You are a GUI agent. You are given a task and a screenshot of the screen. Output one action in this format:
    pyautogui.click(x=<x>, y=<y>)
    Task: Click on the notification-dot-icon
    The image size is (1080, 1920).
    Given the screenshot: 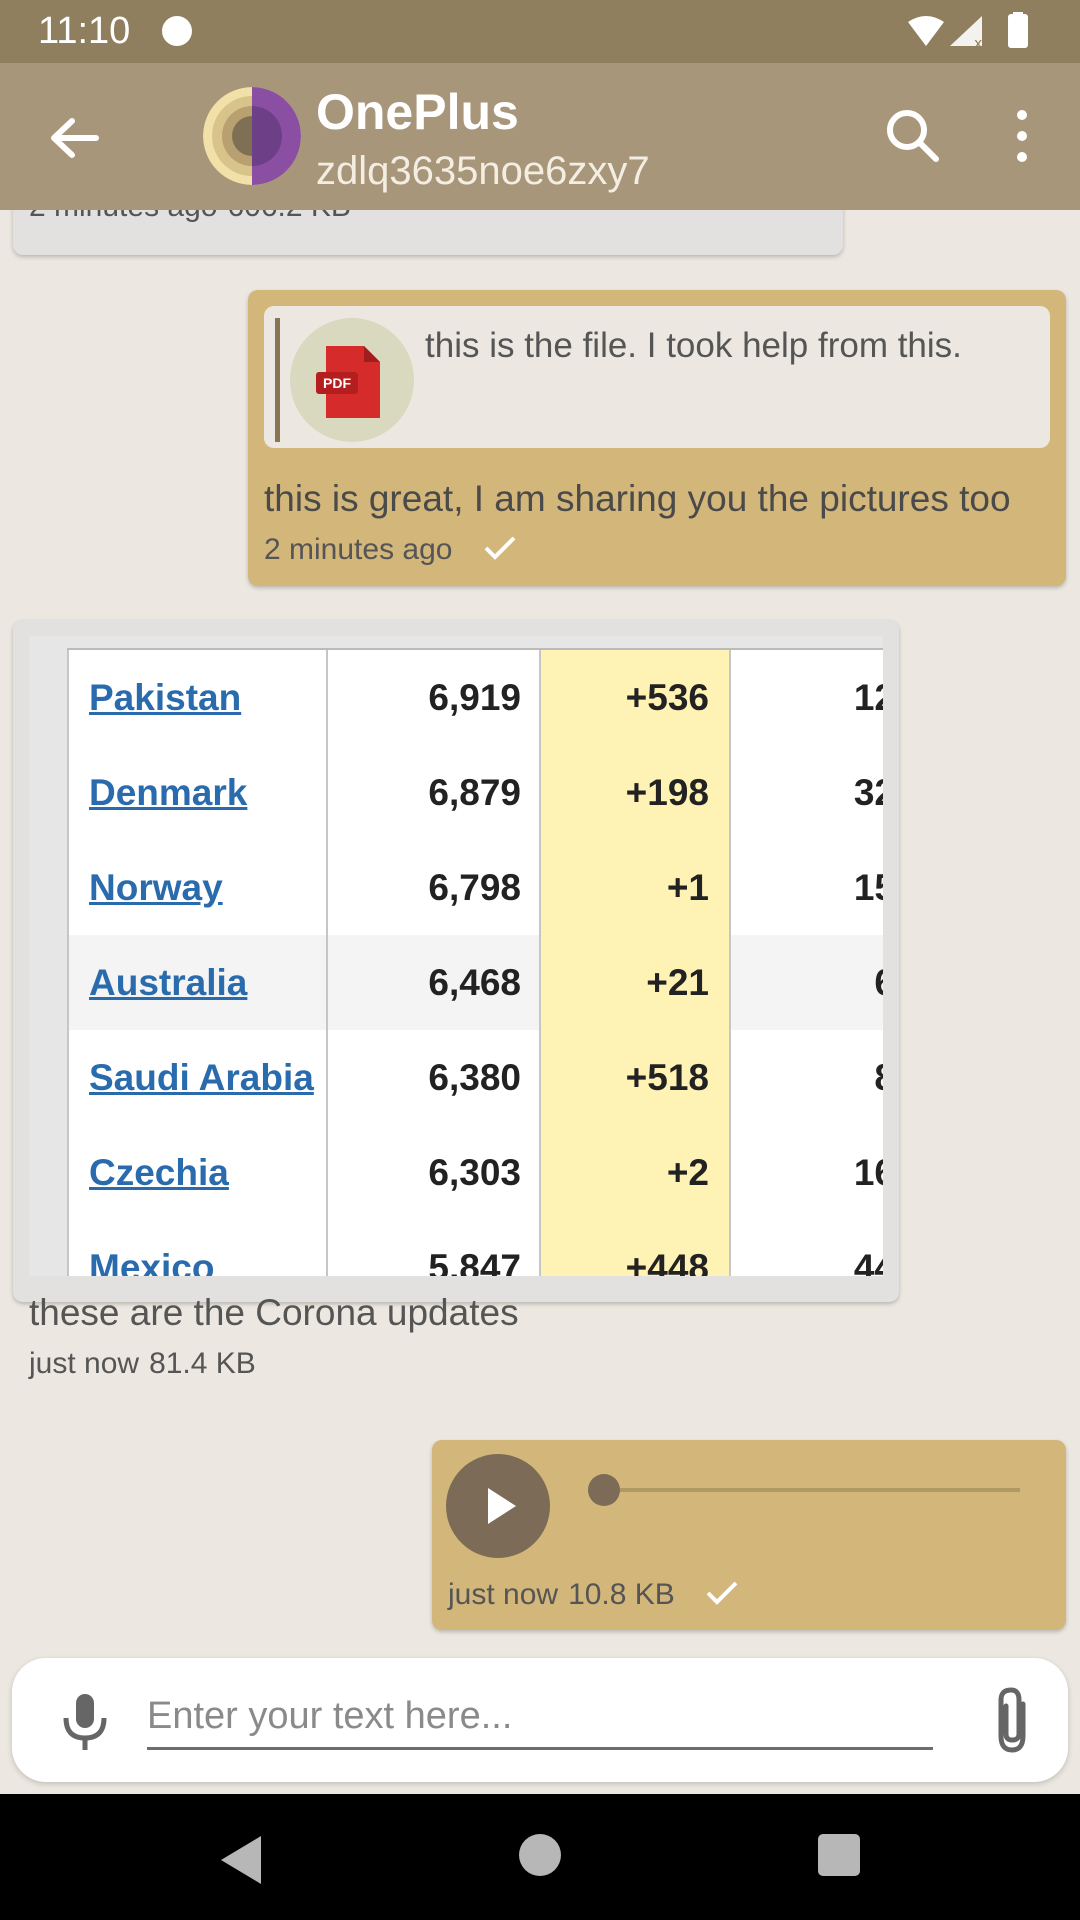 What is the action you would take?
    pyautogui.click(x=177, y=31)
    